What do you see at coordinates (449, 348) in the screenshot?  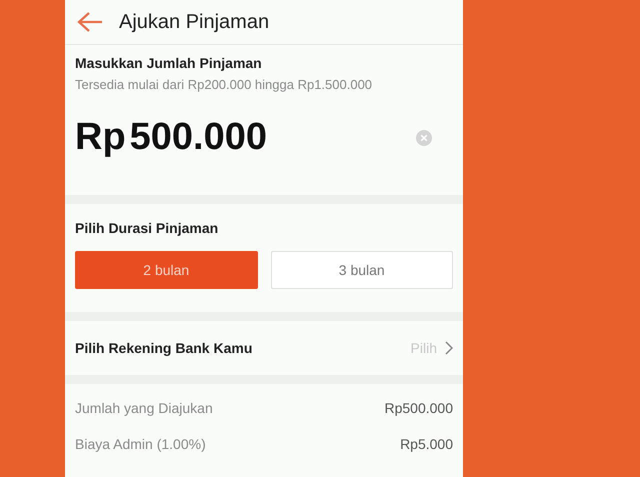 I see `chevron-right-icon` at bounding box center [449, 348].